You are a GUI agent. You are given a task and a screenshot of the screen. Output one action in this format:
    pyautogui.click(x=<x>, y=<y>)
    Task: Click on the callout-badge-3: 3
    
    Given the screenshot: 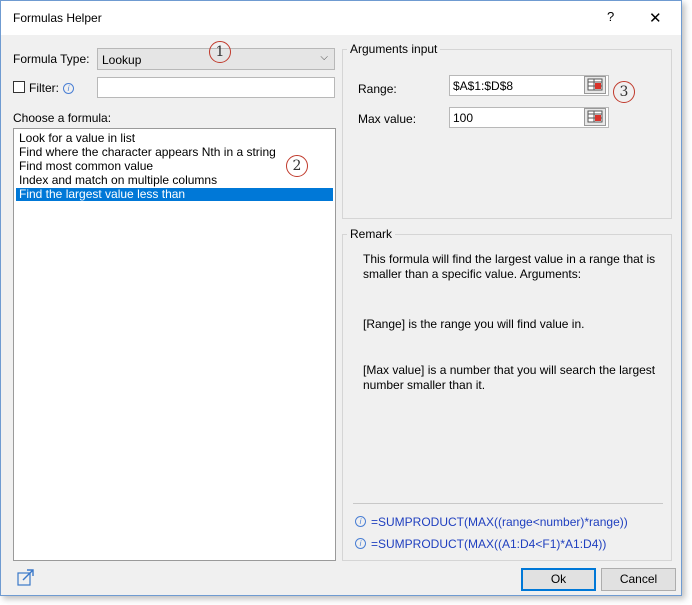 What is the action you would take?
    pyautogui.click(x=624, y=92)
    